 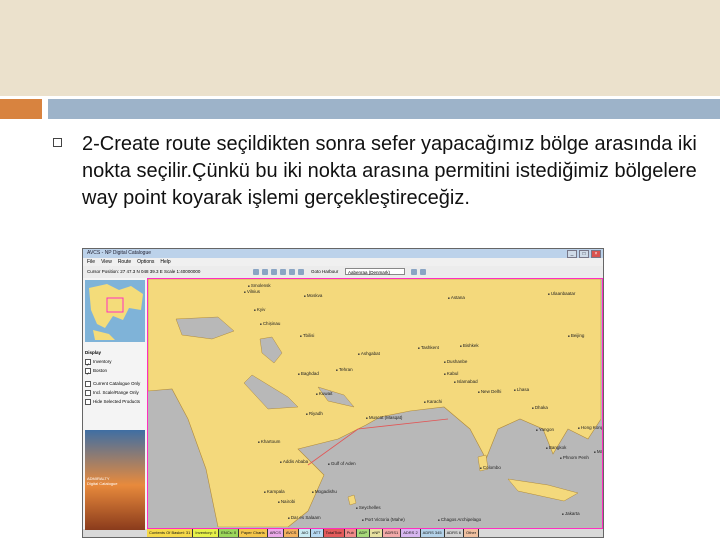 I want to click on map-place-label: Smolensk, so click(x=259, y=285).